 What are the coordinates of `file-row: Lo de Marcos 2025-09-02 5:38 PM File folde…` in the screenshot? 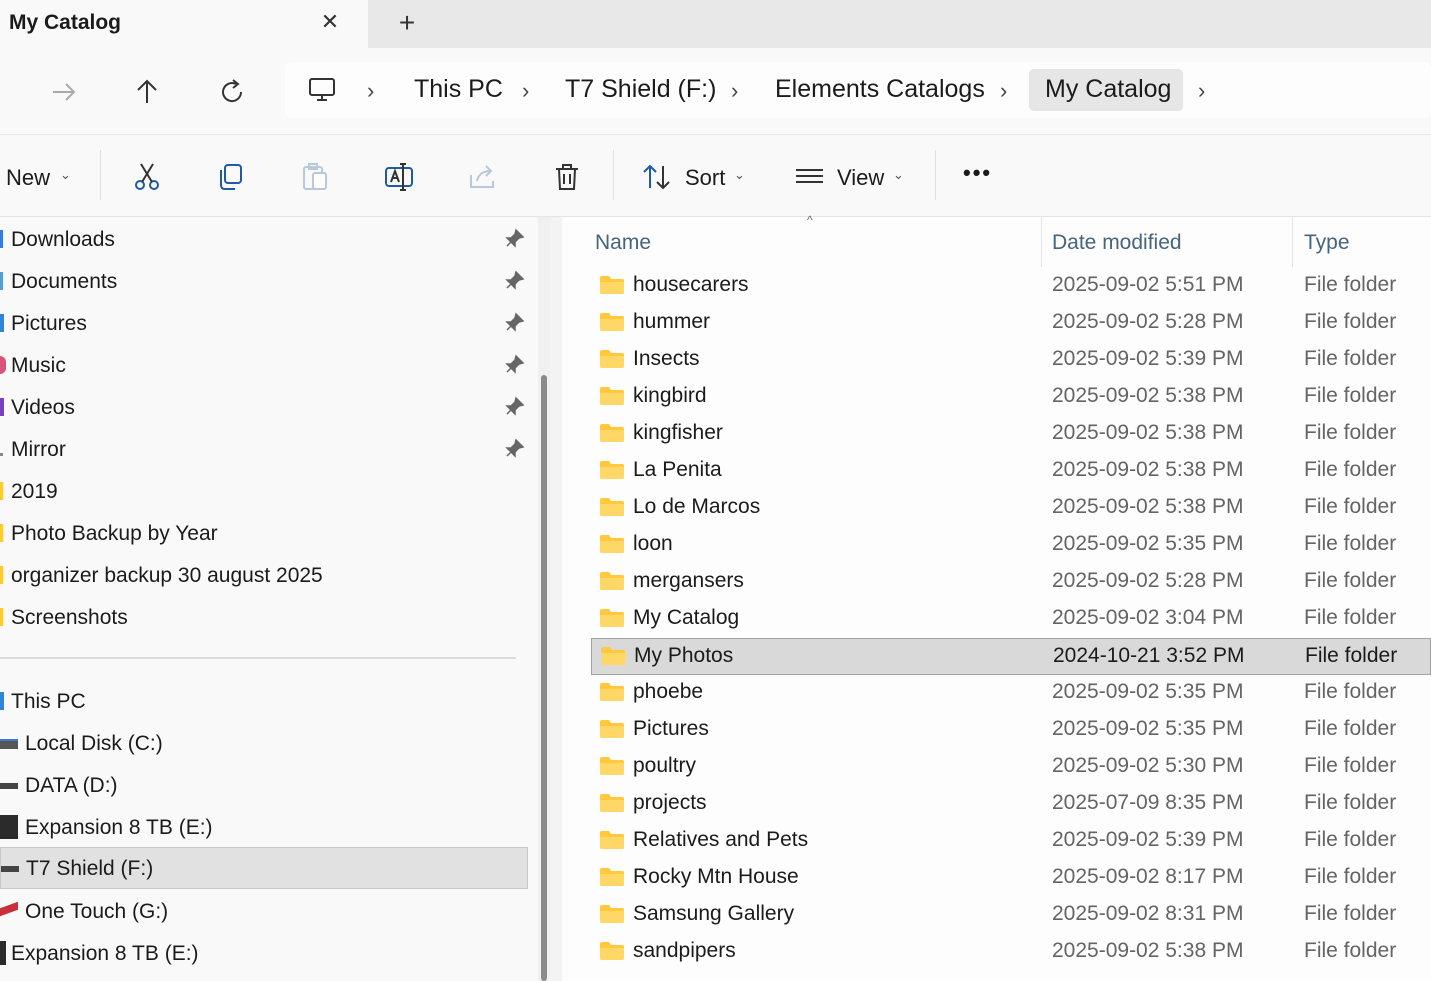 It's located at (1011, 508).